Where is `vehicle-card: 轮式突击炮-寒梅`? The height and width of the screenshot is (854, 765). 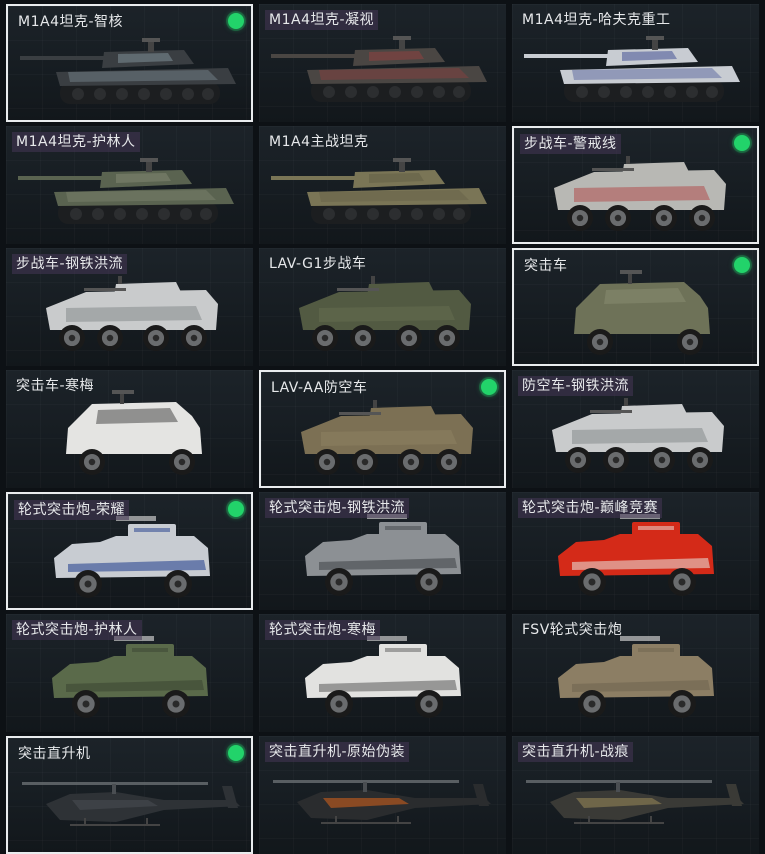
vehicle-card: 轮式突击炮-寒梅 is located at coordinates (382, 673).